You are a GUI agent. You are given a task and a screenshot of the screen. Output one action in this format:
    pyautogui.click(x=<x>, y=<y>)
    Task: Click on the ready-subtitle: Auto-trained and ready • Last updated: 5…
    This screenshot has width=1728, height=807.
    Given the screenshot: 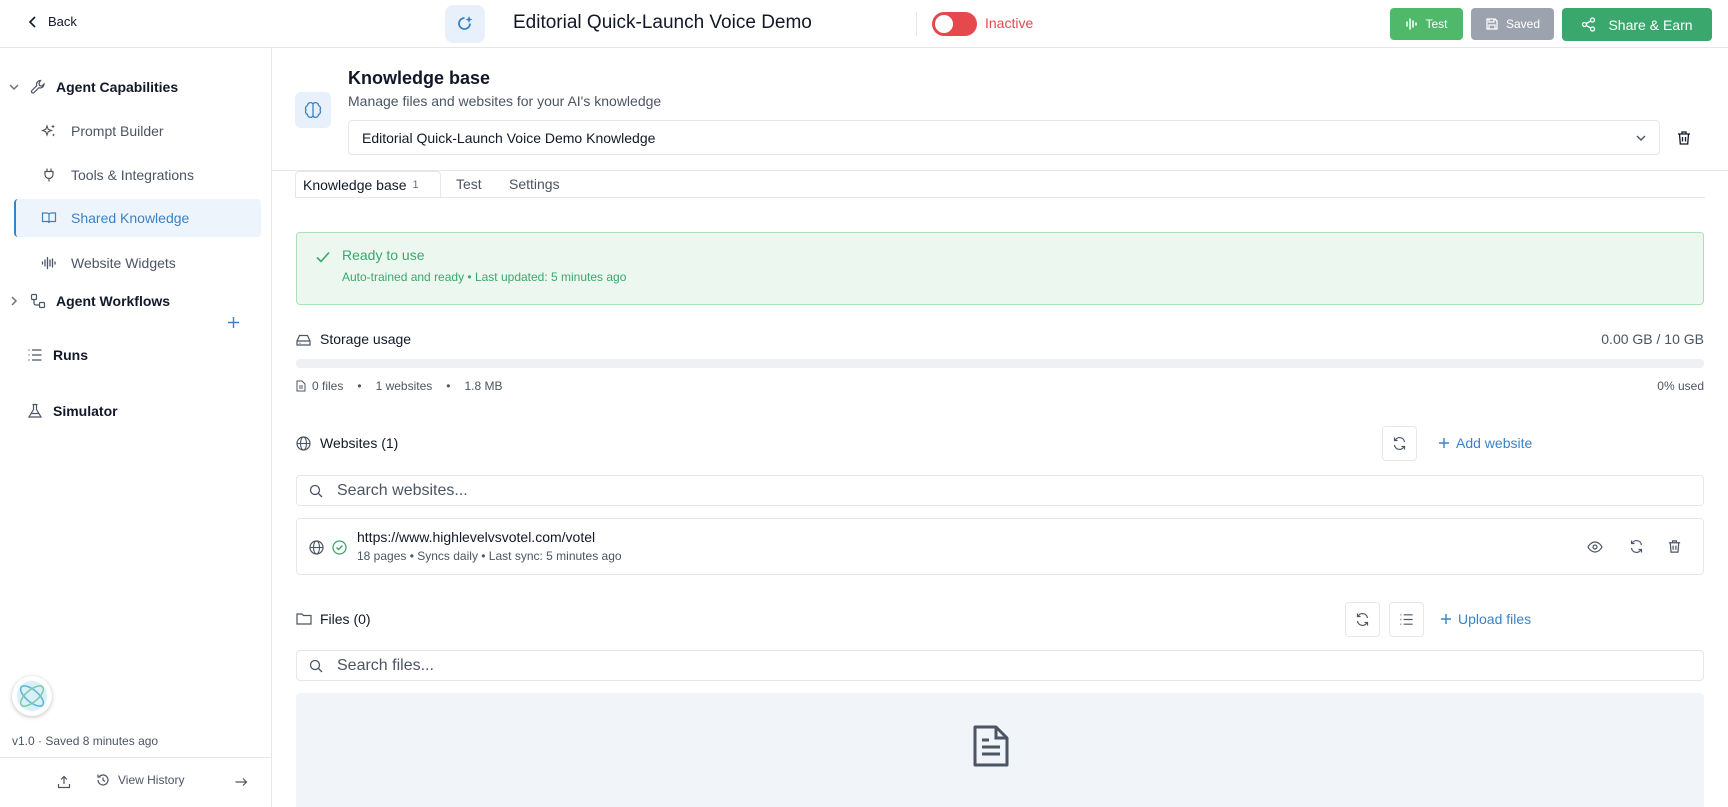 What is the action you would take?
    pyautogui.click(x=484, y=277)
    